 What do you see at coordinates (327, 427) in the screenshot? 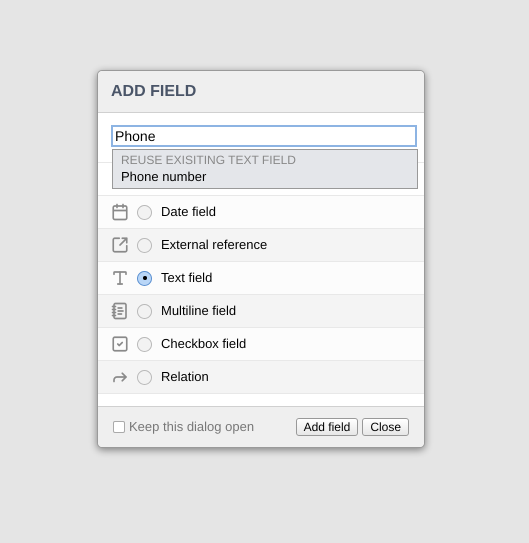
I see `add-field-button: Add field` at bounding box center [327, 427].